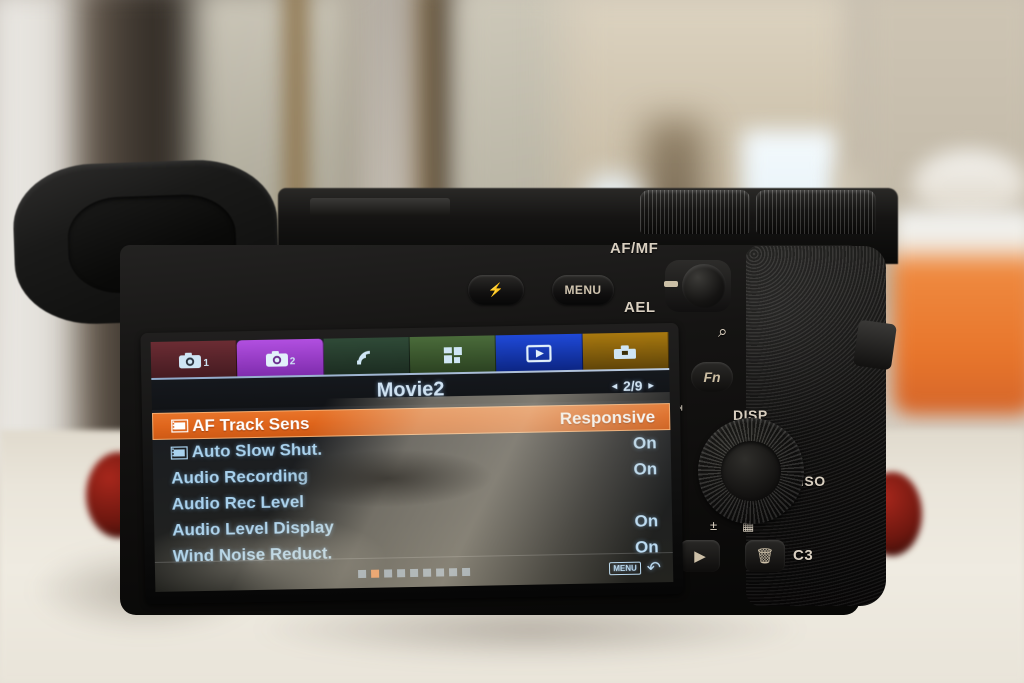  What do you see at coordinates (714, 525) in the screenshot?
I see `exposure-compensation-icon: ±` at bounding box center [714, 525].